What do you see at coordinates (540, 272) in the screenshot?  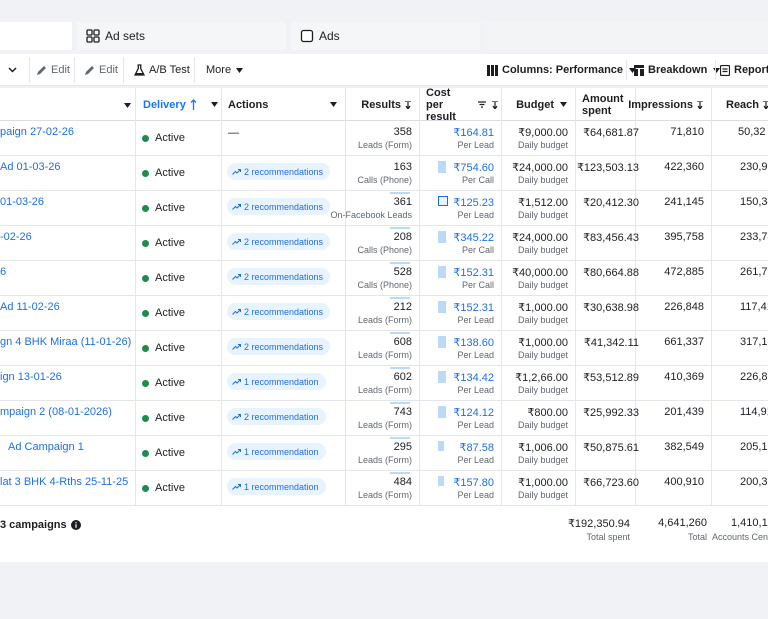 I see `budget-value: ₹40,000.00` at bounding box center [540, 272].